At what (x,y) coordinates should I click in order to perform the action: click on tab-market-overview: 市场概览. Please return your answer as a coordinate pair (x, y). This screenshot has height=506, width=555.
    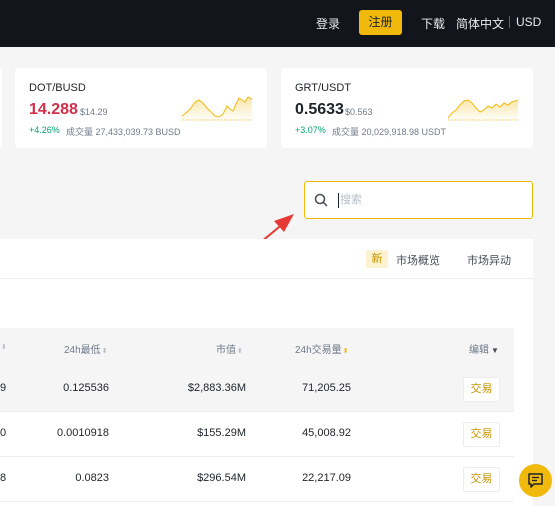
    Looking at the image, I should click on (418, 260).